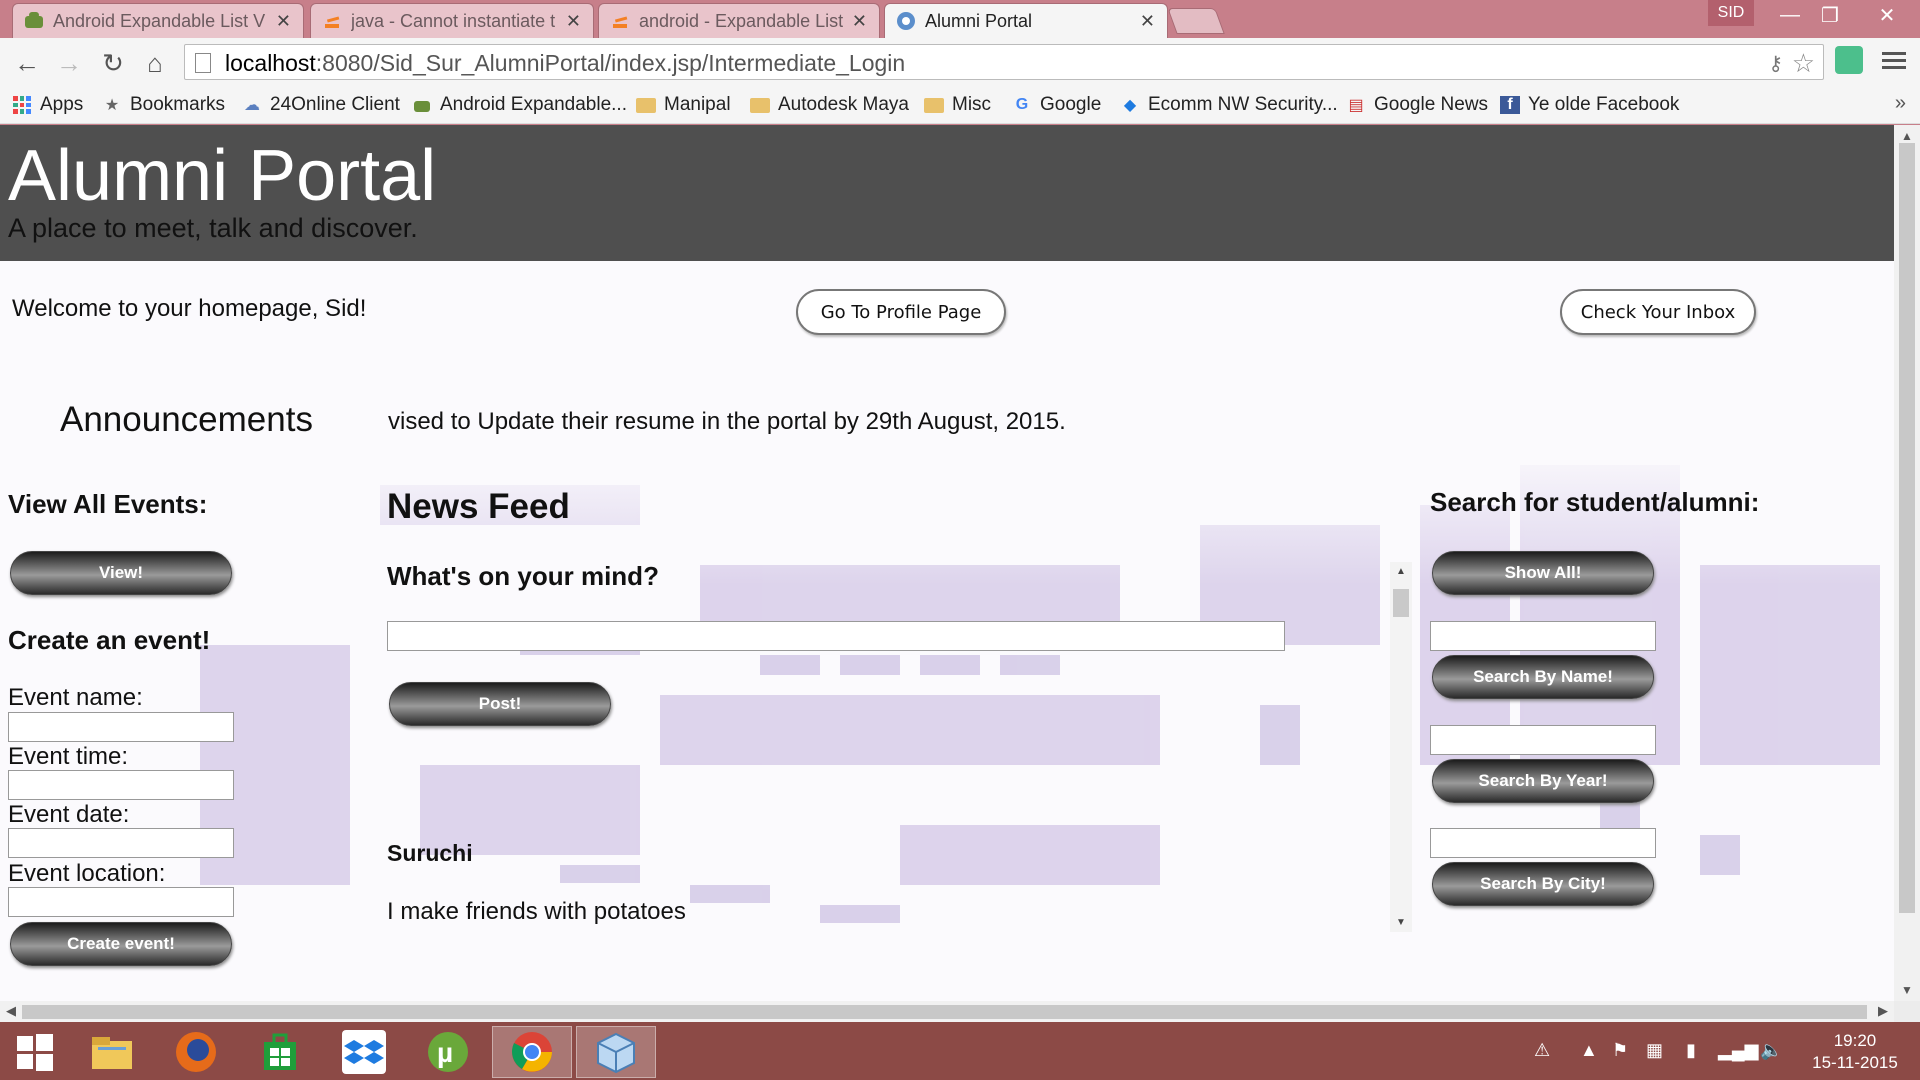 The width and height of the screenshot is (1920, 1080). Describe the element at coordinates (1887, 15) in the screenshot. I see `window-close-icon: ✕` at that location.